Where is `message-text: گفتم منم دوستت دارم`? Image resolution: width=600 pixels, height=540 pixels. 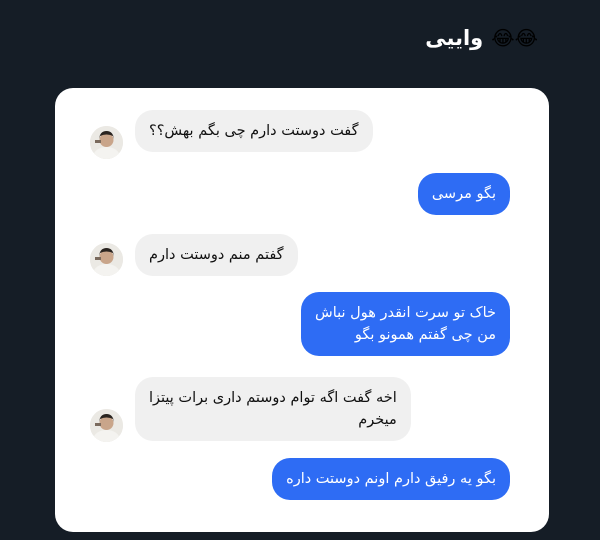
message-text: گفتم منم دوستت دارم is located at coordinates (216, 255).